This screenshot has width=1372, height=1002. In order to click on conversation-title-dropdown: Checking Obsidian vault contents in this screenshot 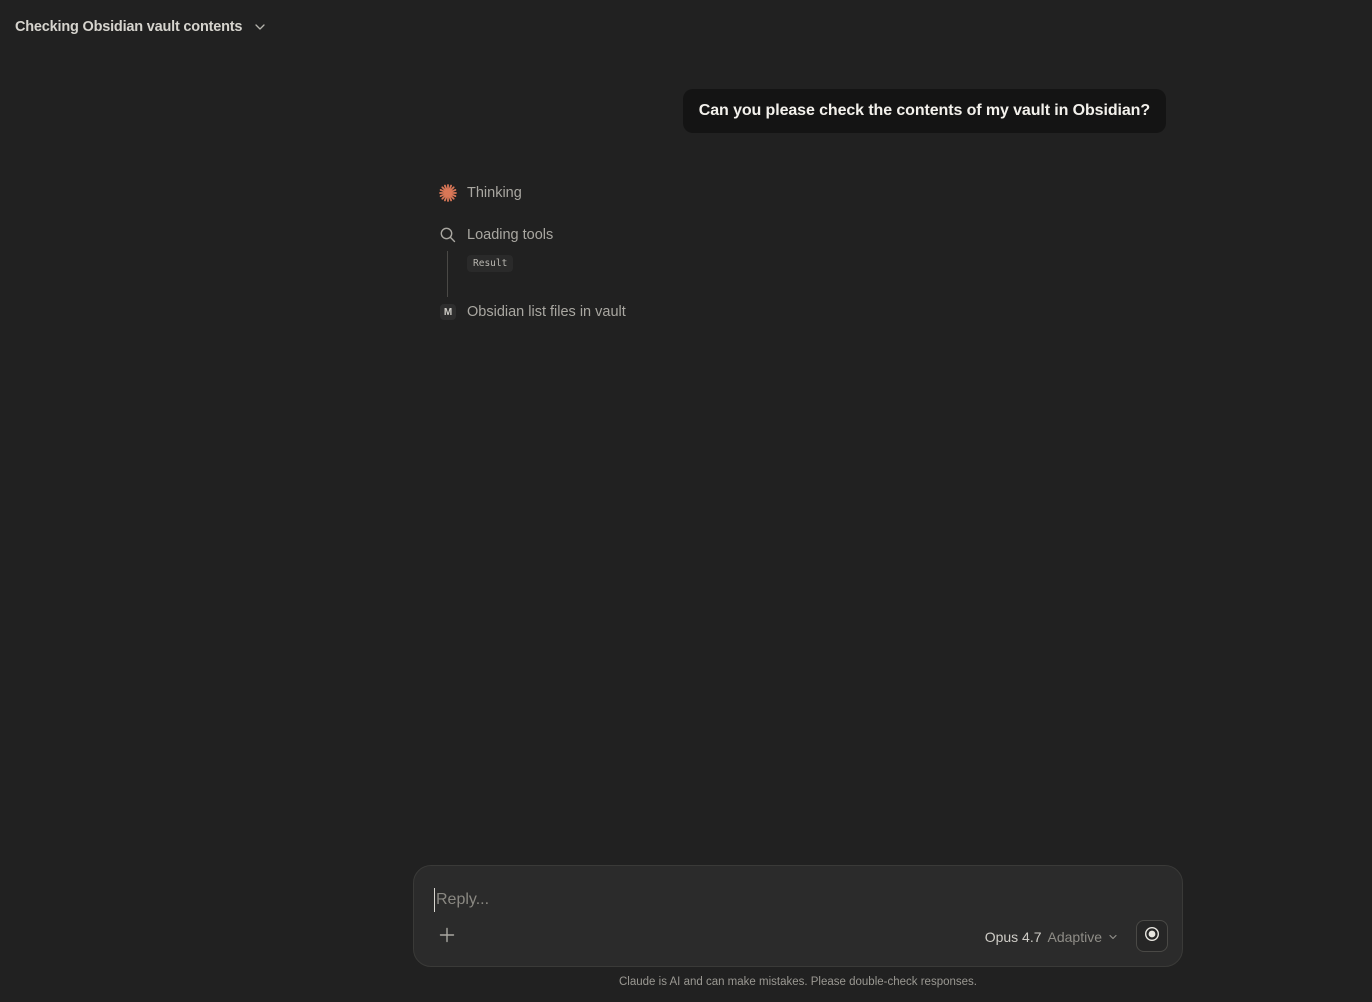, I will do `click(141, 27)`.